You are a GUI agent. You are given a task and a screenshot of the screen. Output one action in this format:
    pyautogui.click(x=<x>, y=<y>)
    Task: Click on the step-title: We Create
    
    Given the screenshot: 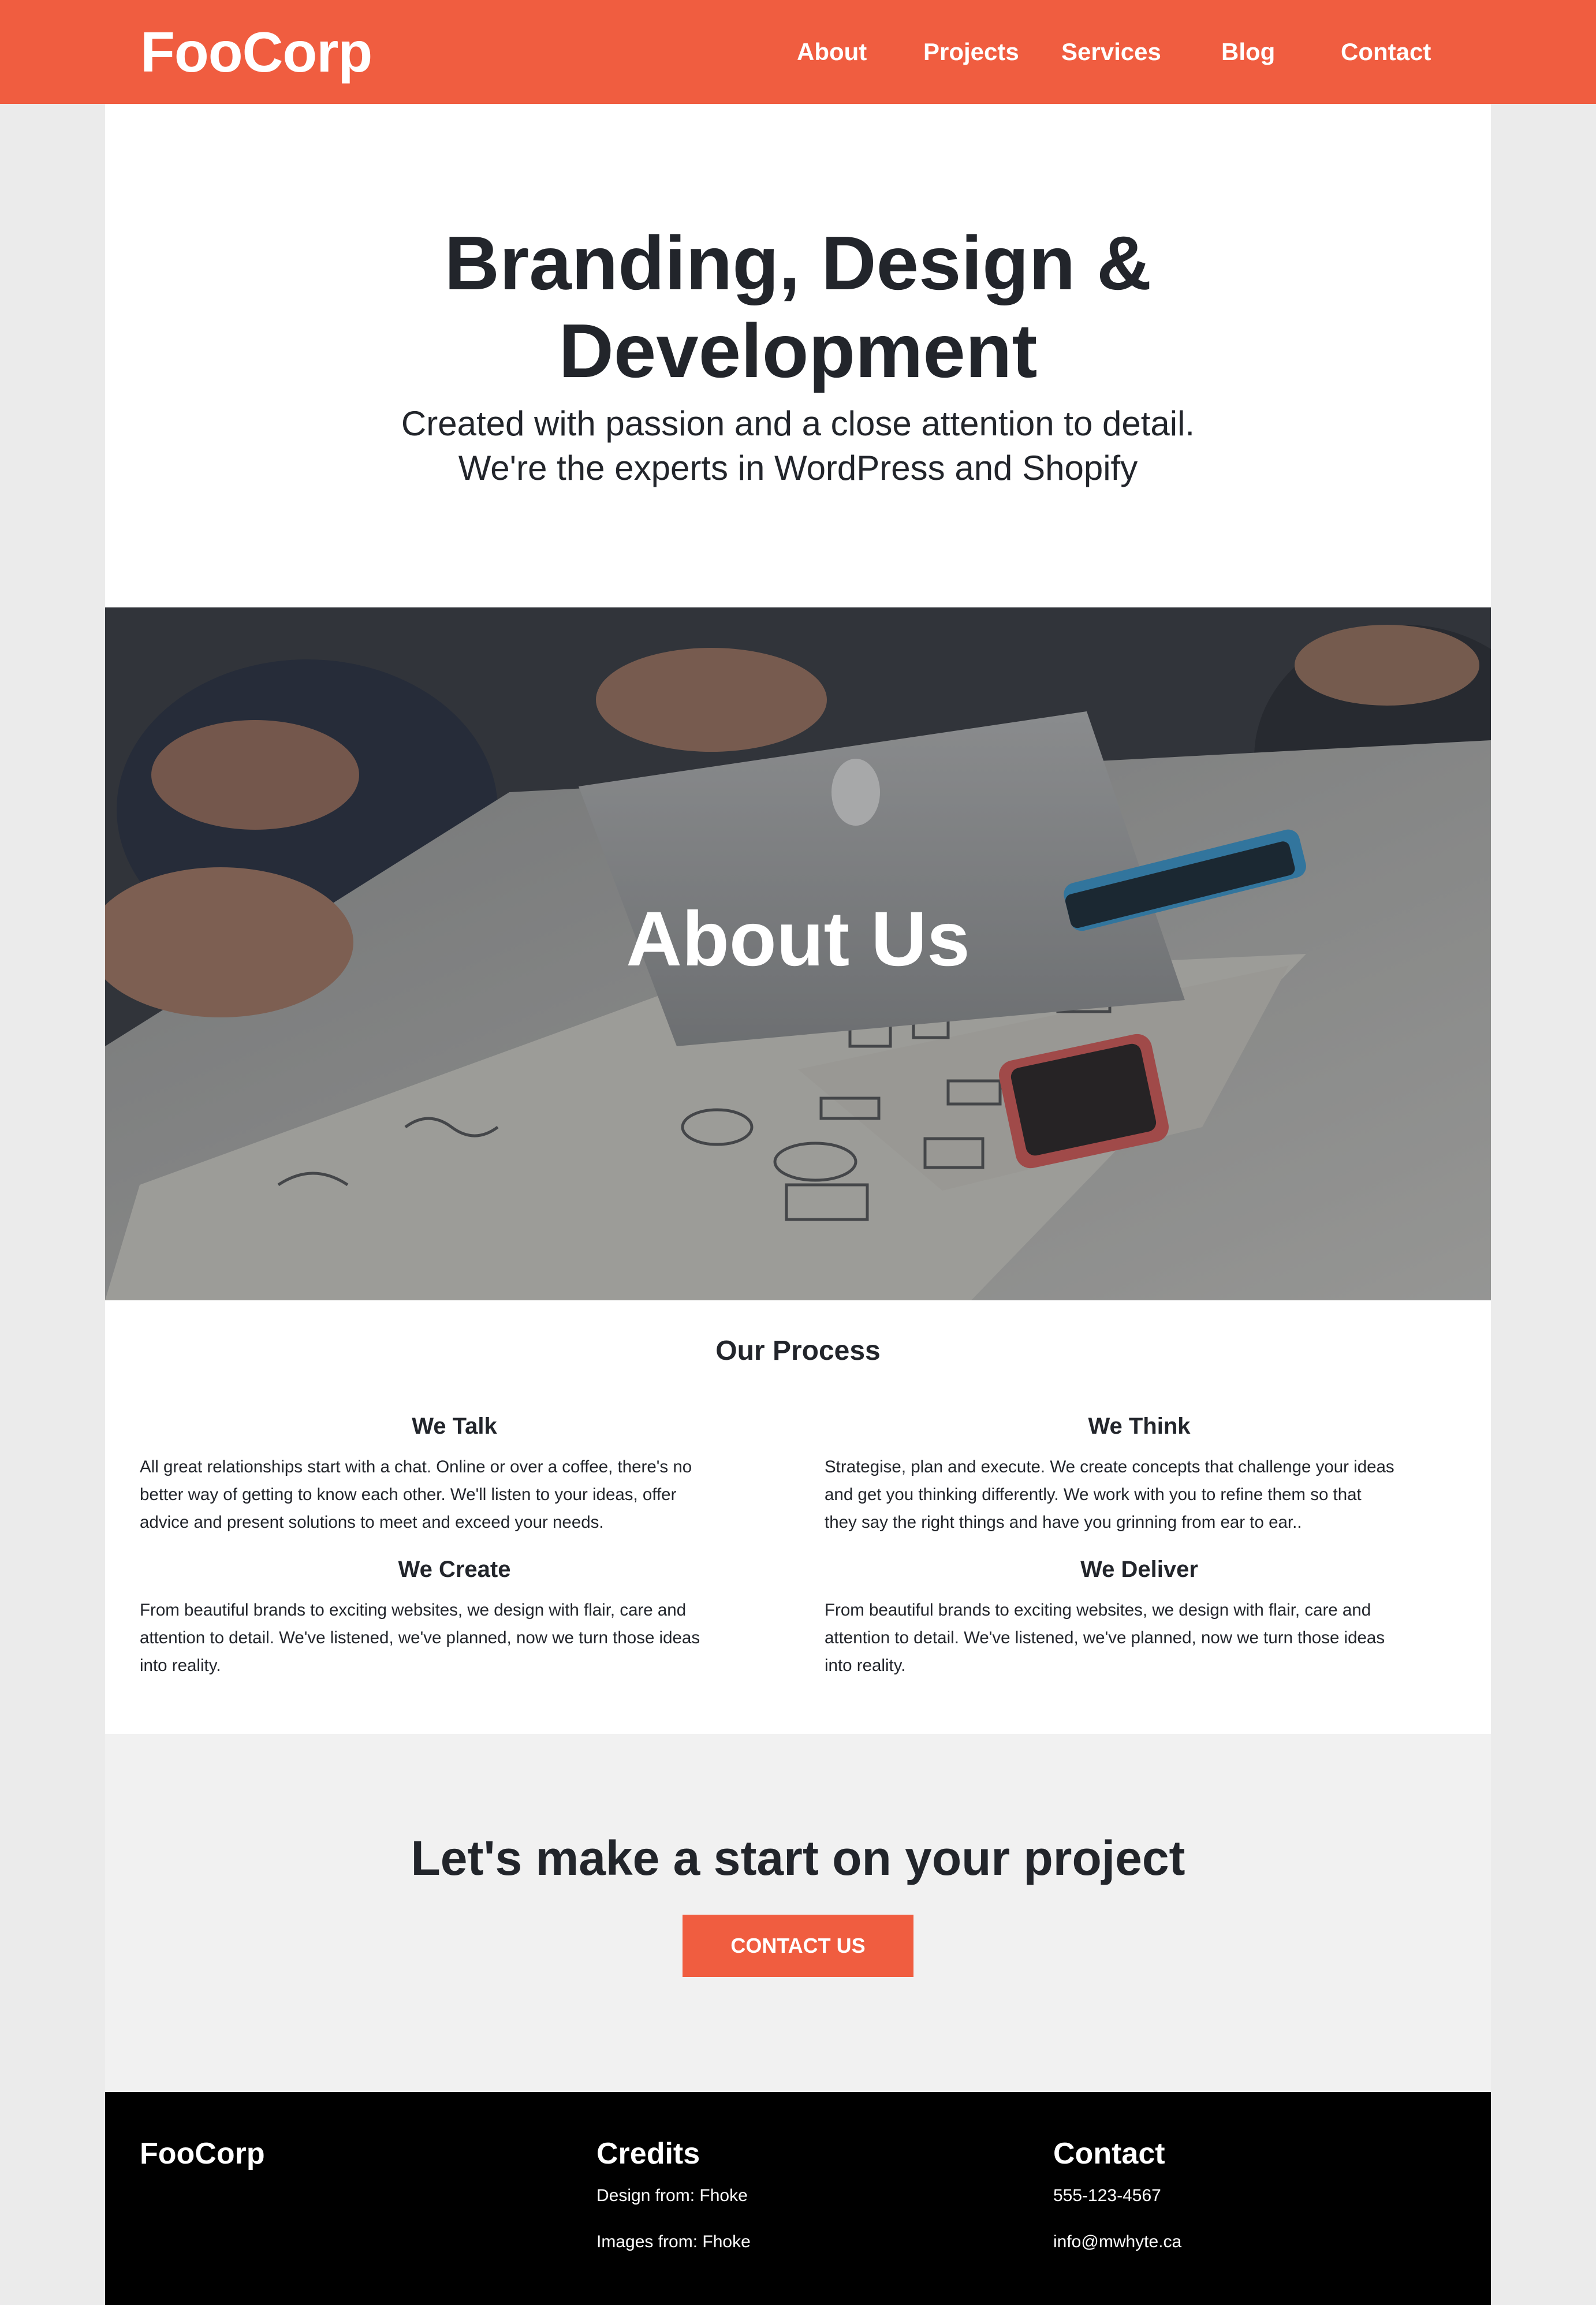 What is the action you would take?
    pyautogui.click(x=455, y=1569)
    